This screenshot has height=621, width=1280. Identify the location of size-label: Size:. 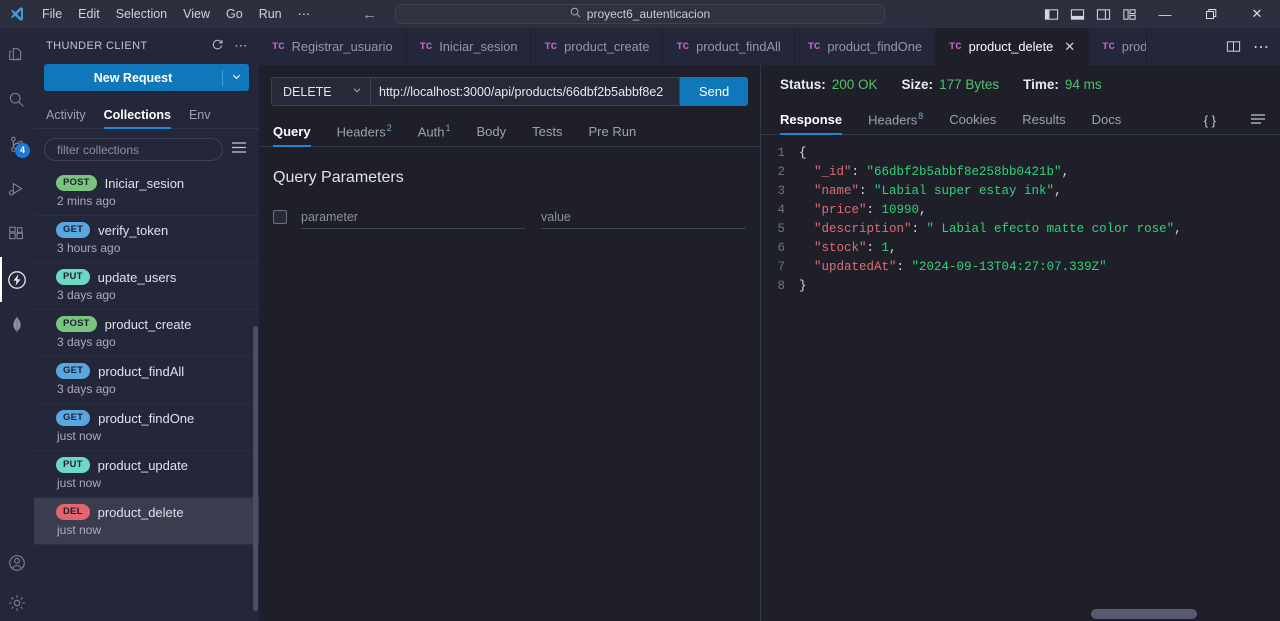
(917, 84).